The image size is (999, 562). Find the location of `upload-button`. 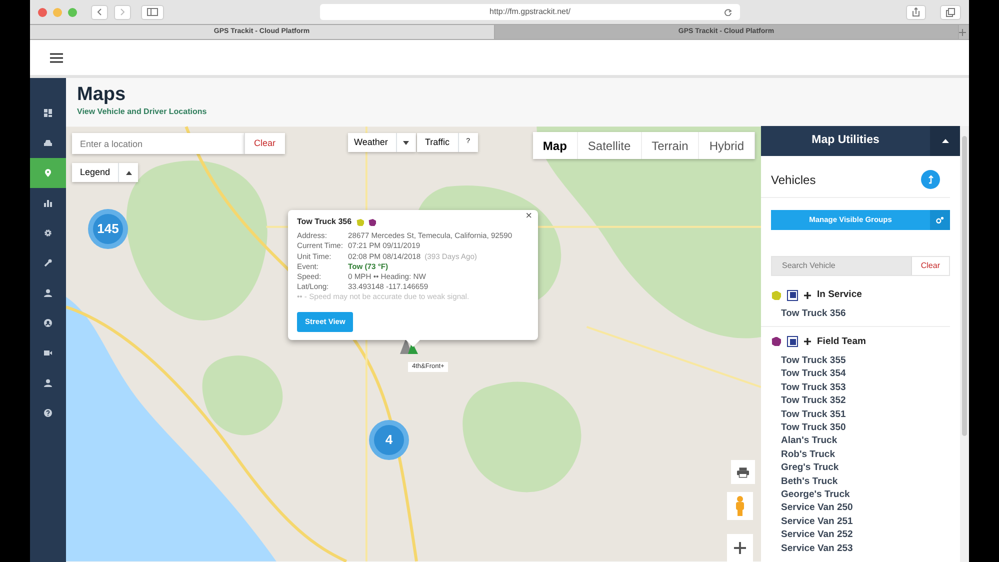

upload-button is located at coordinates (930, 179).